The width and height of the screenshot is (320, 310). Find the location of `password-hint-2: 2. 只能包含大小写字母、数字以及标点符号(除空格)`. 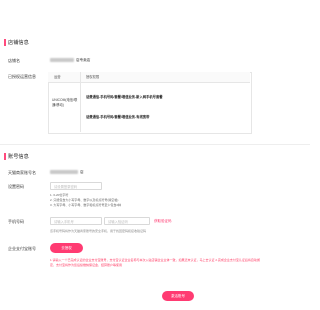

password-hint-2: 2. 只能包含大小写字母、数字以及标点符号(除空格) is located at coordinates (84, 200).